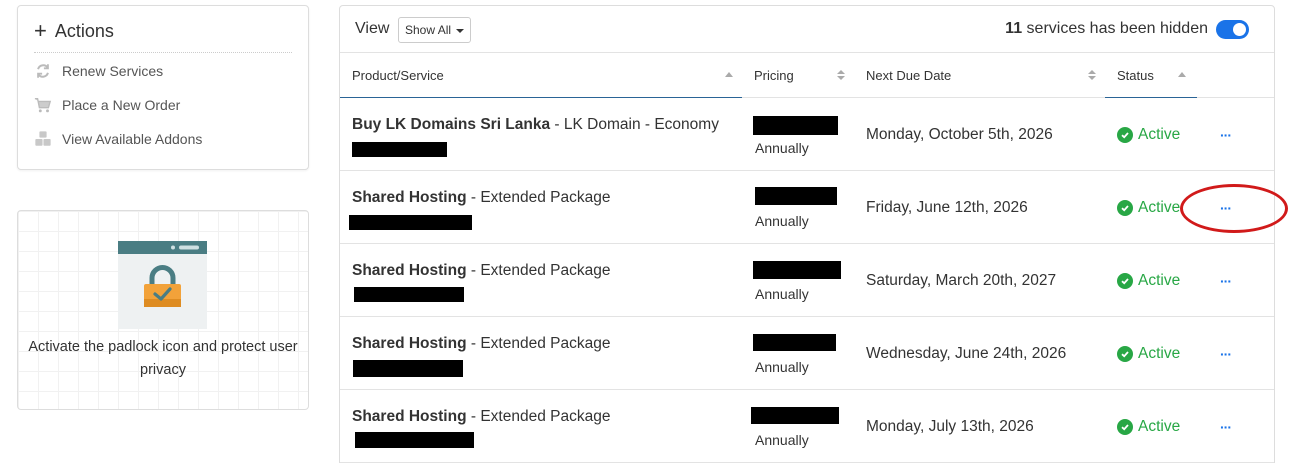 The height and width of the screenshot is (463, 1314). I want to click on show-hidden-toggle, so click(1232, 29).